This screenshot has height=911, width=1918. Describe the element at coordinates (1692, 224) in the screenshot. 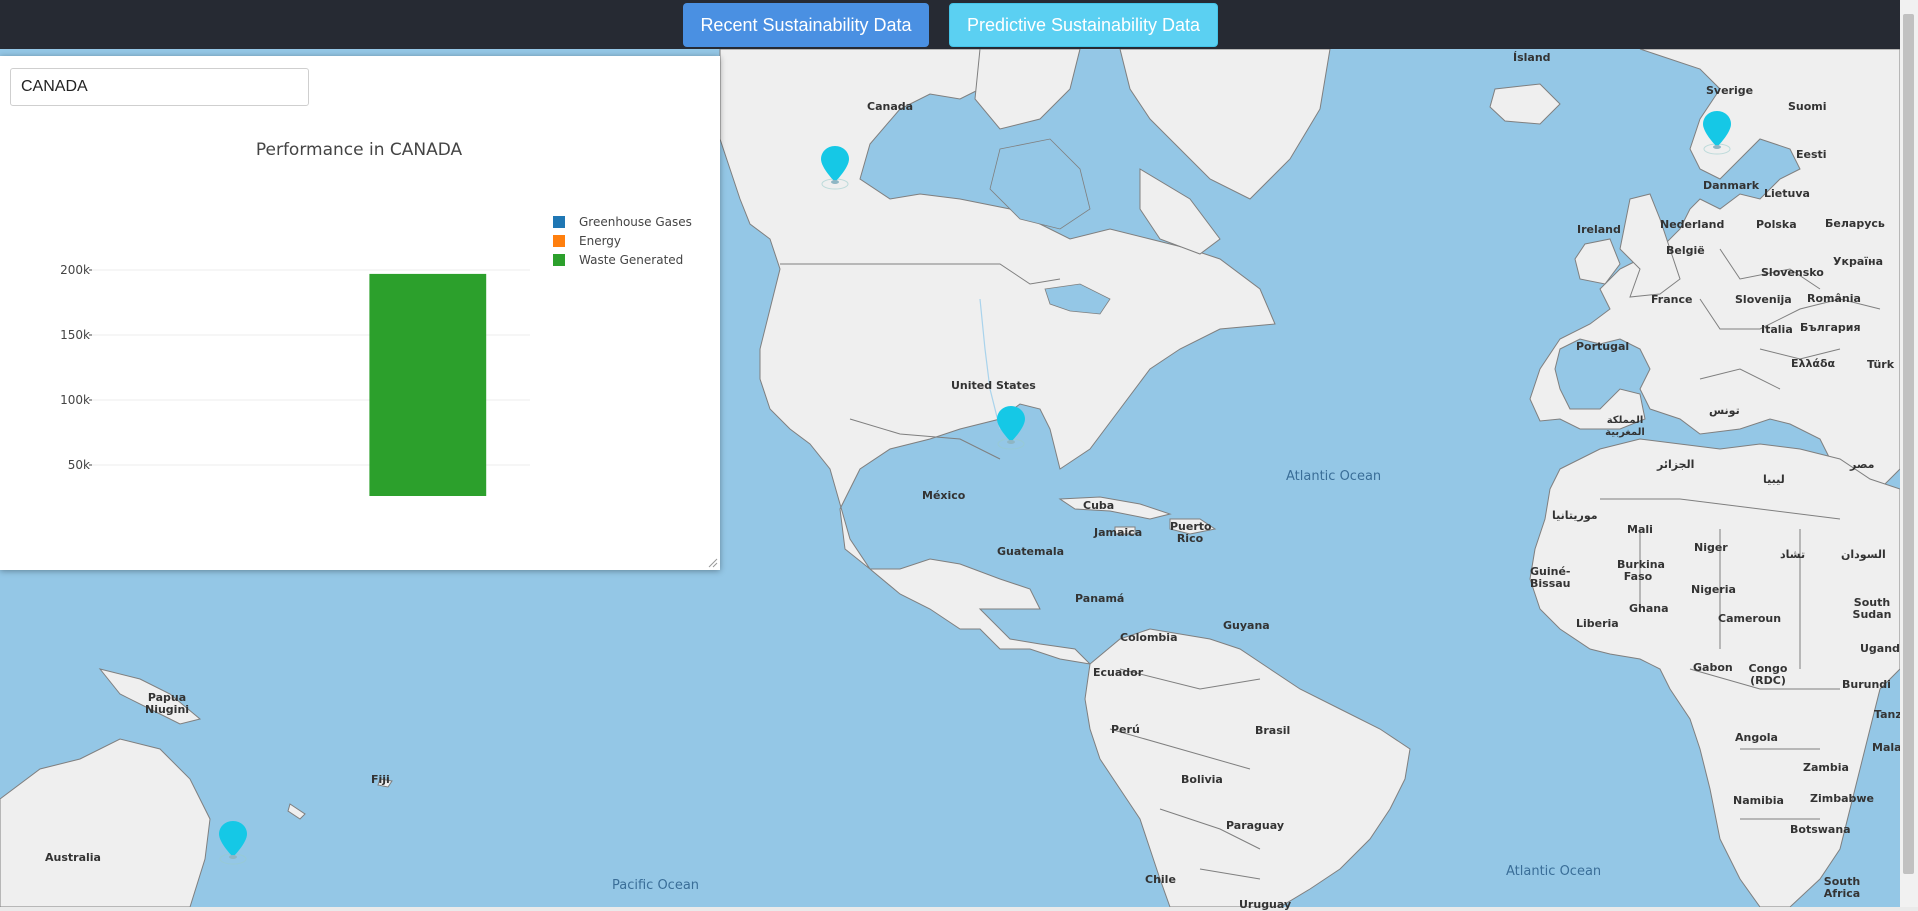

I see `label-nederland: Nederland` at that location.